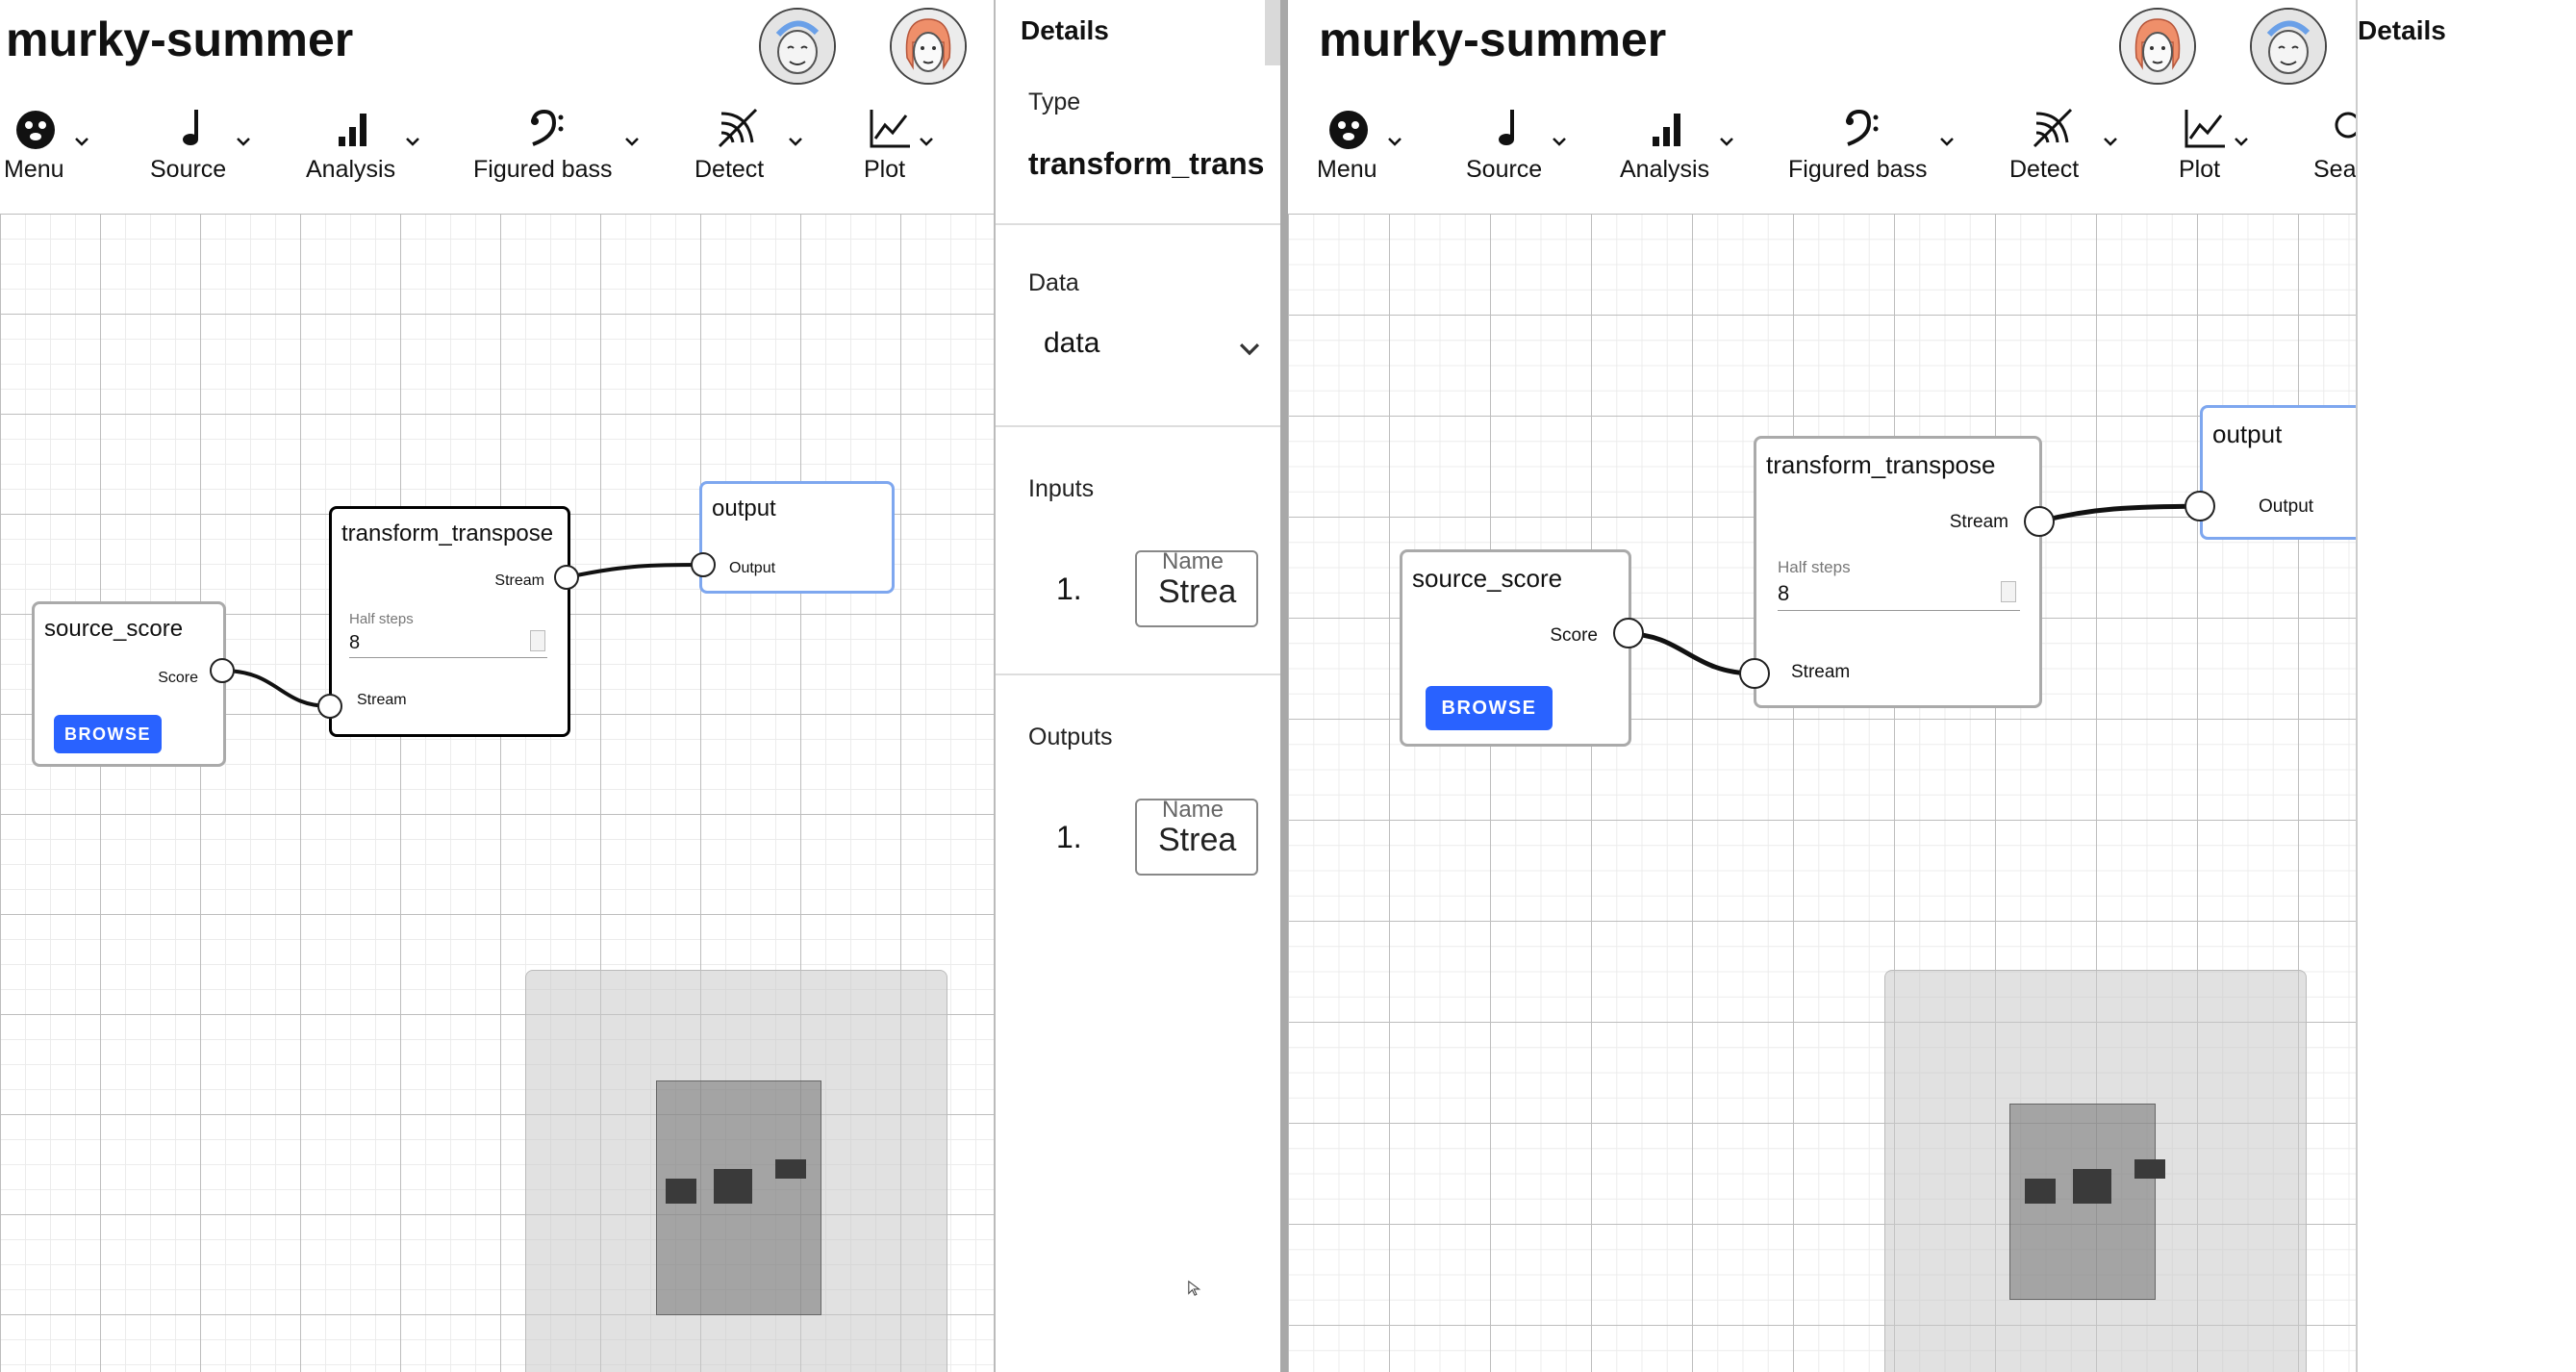  What do you see at coordinates (738, 128) in the screenshot?
I see `signal-icon` at bounding box center [738, 128].